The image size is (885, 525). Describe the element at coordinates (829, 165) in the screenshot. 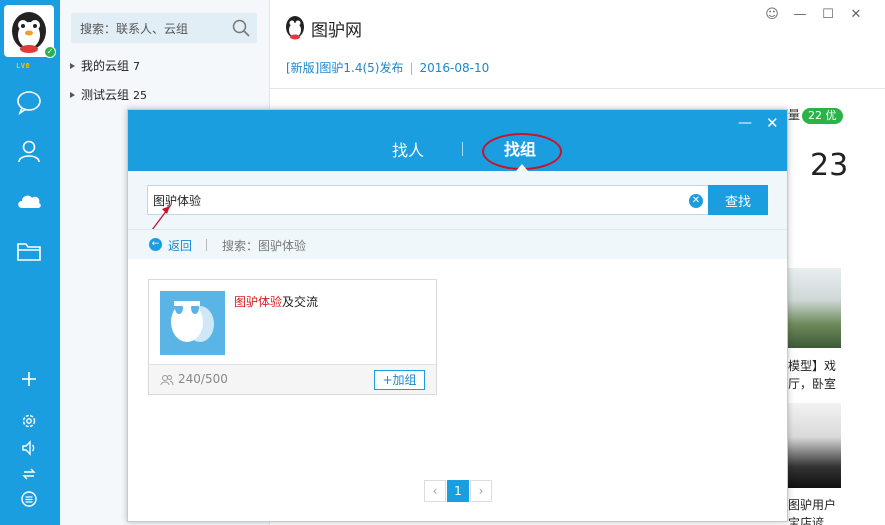

I see `date-number: 23` at that location.